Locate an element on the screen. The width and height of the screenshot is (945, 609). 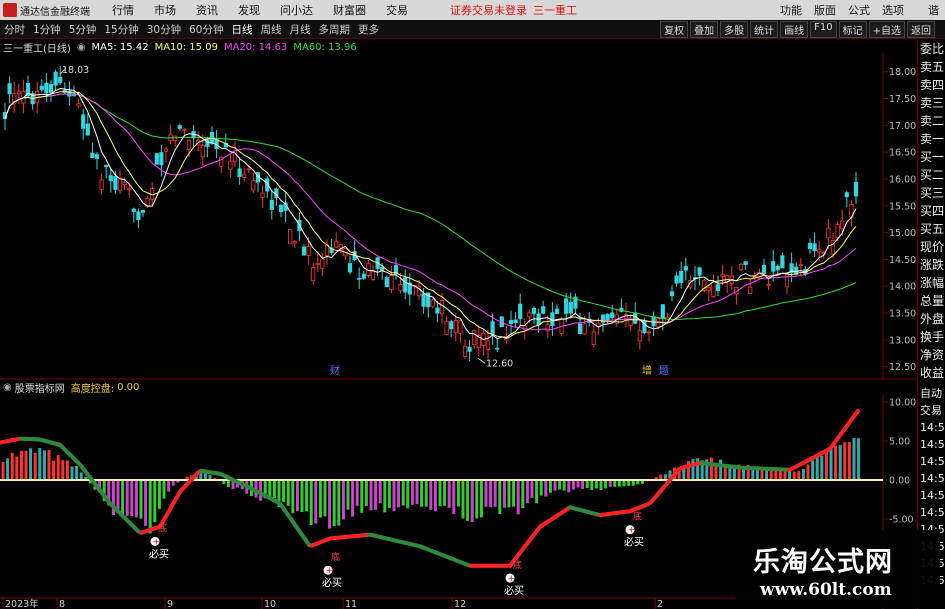
period-daily: 日线 is located at coordinates (242, 29).